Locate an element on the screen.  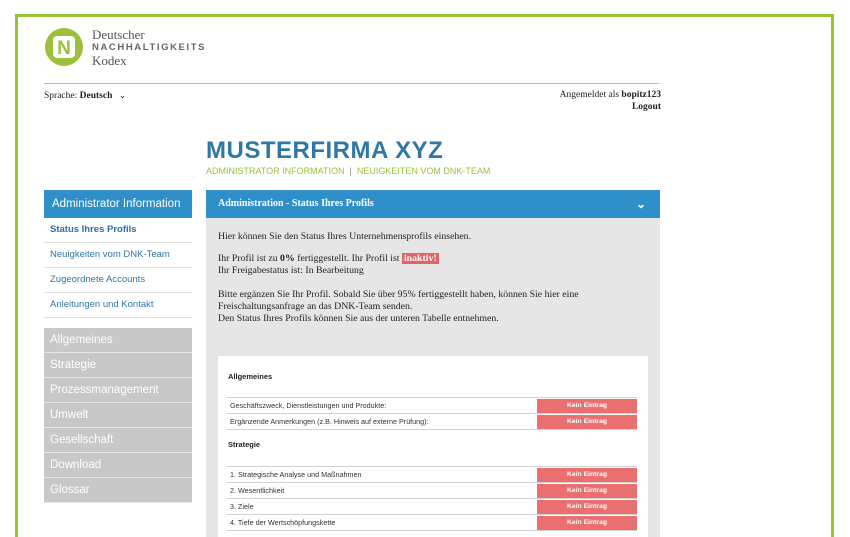
row-label: 4. Tiefe der Wertschöpfungskette is located at coordinates (283, 522).